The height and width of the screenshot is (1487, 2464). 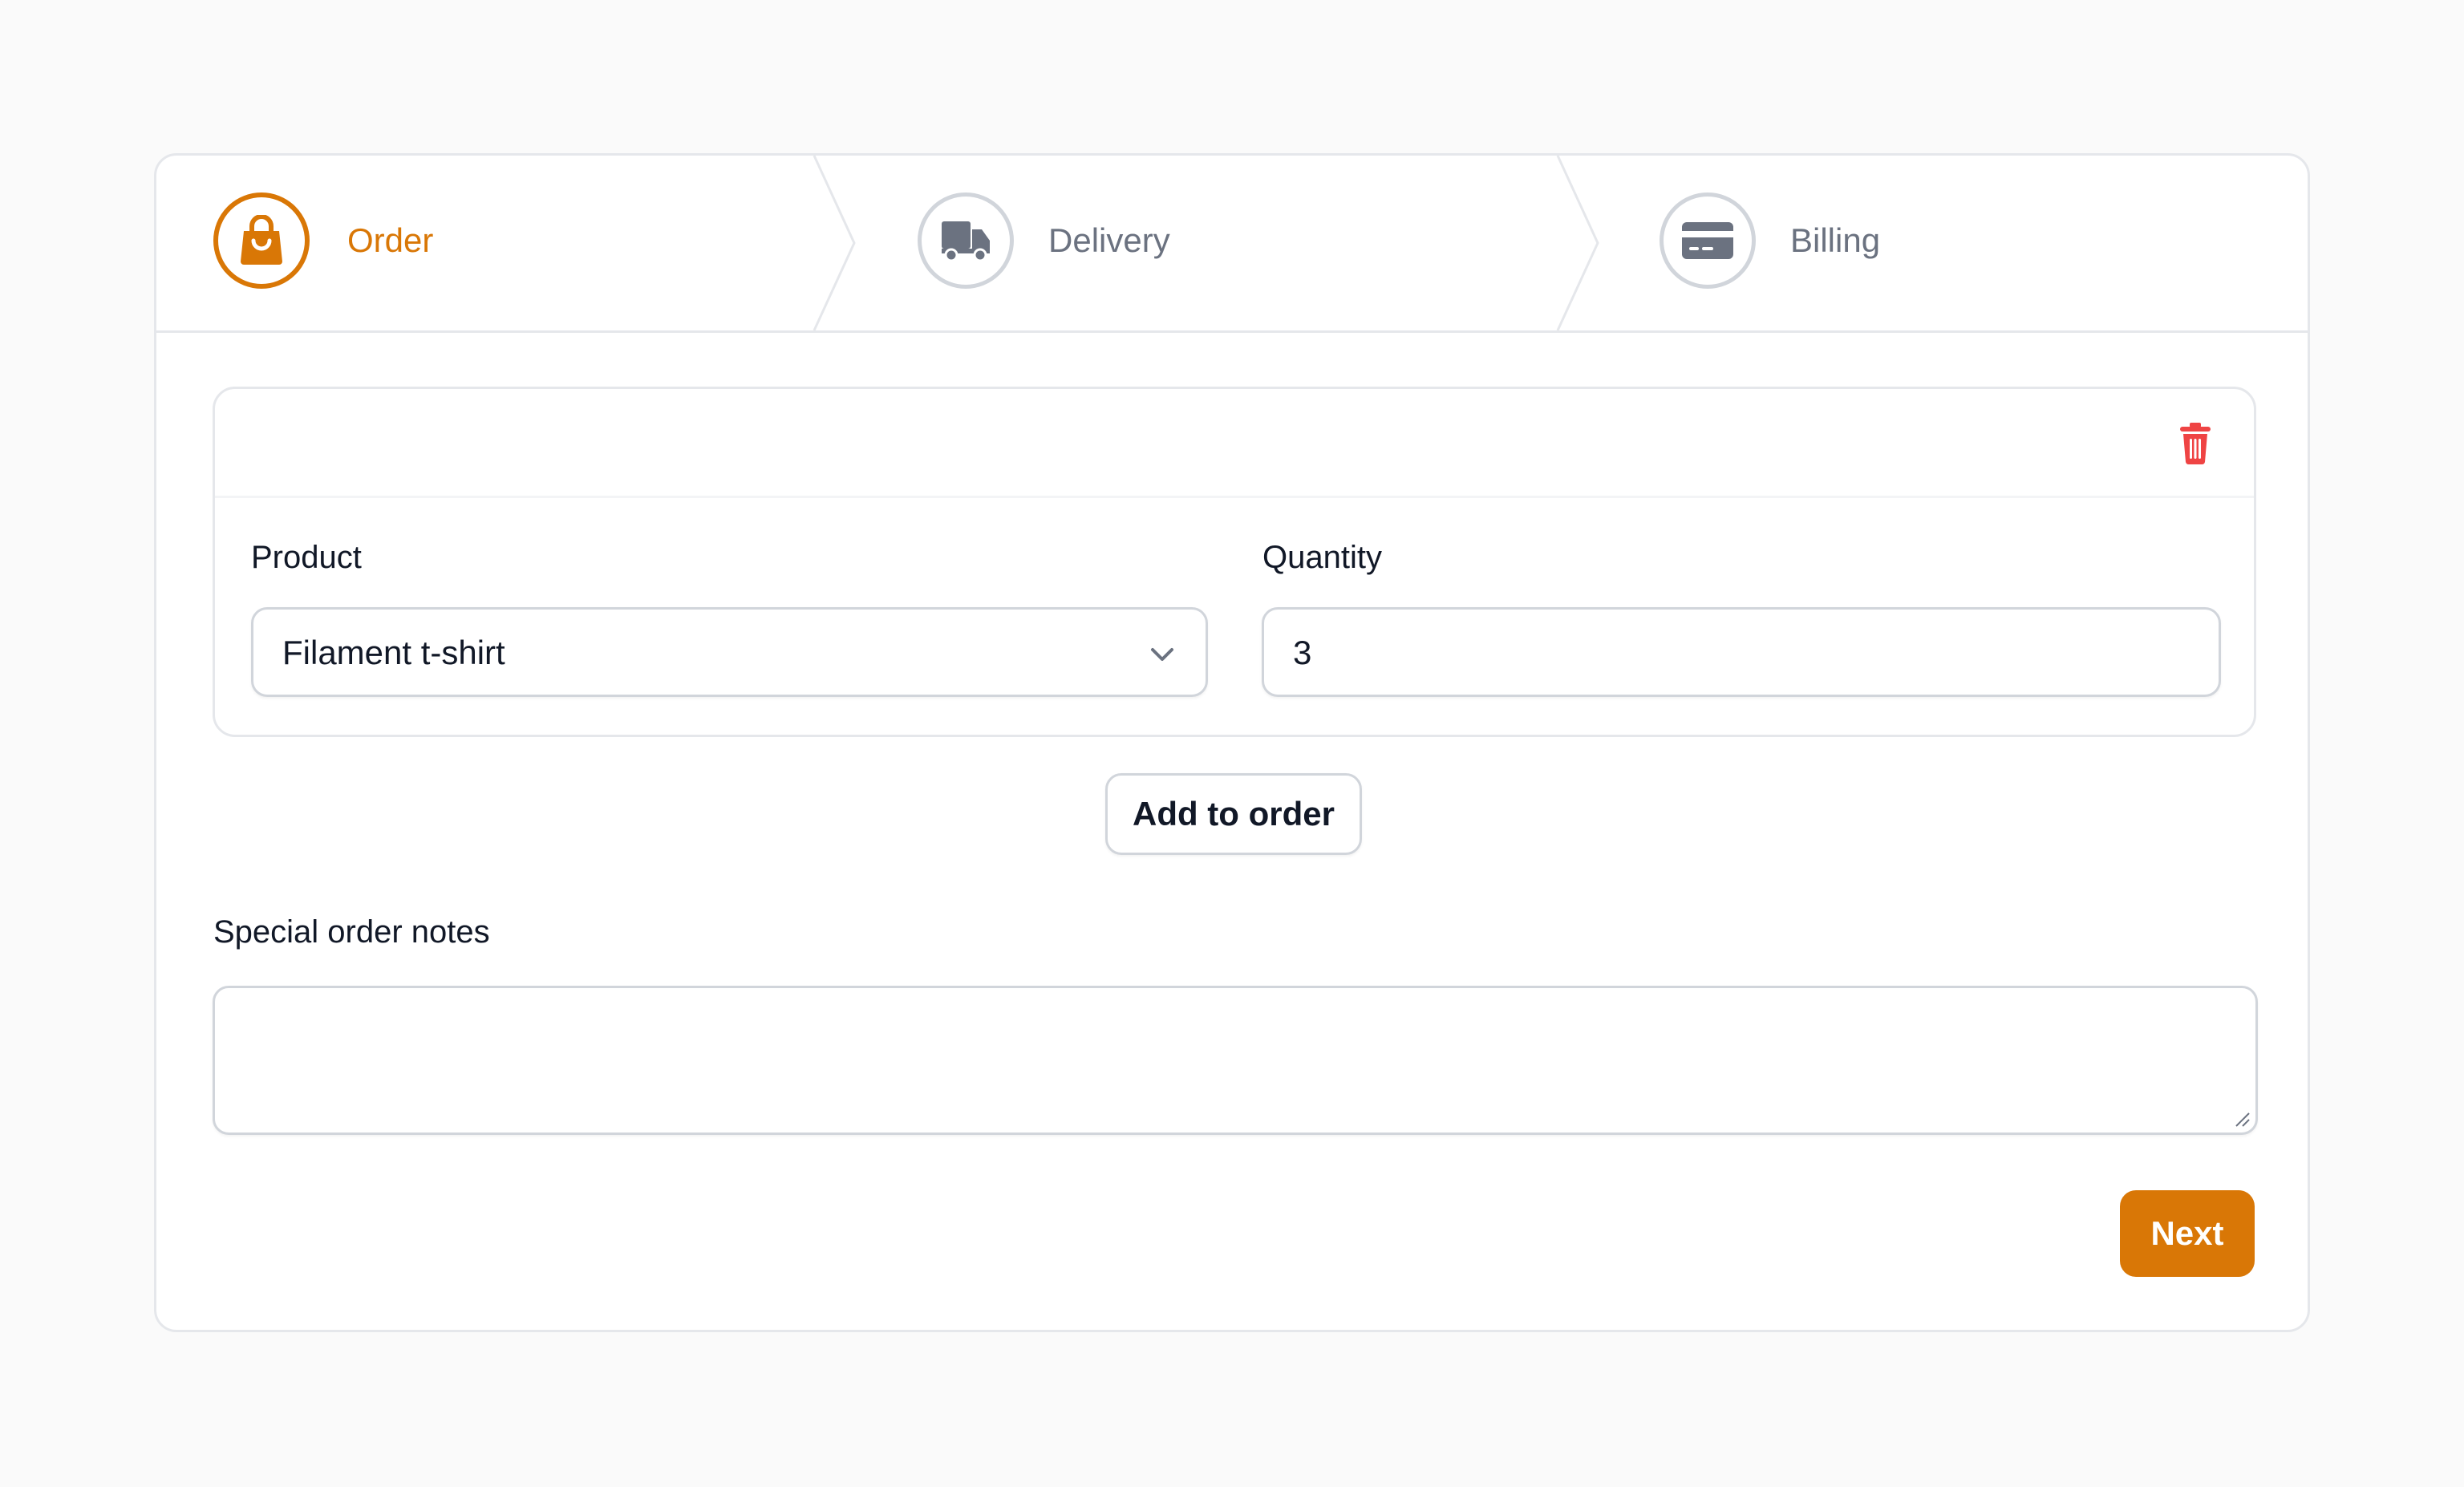 I want to click on next-button: Next, so click(x=2187, y=1234).